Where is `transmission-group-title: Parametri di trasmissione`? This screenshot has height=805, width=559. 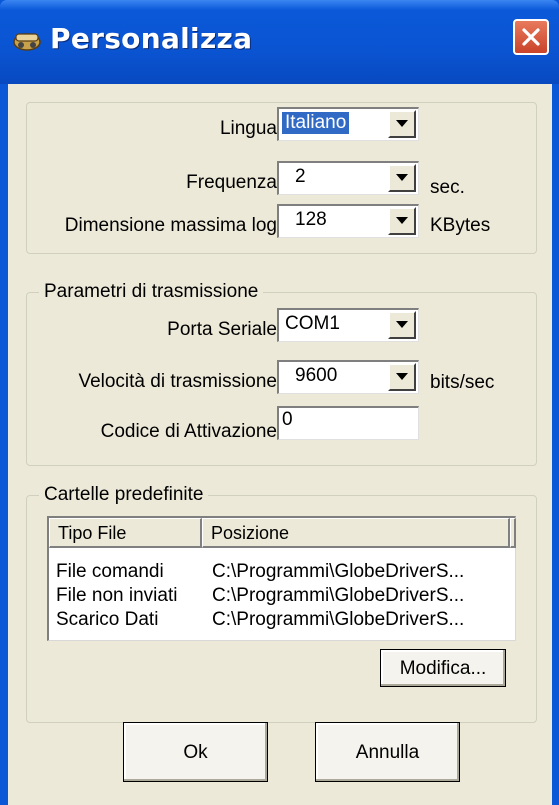 transmission-group-title: Parametri di trasmissione is located at coordinates (151, 292).